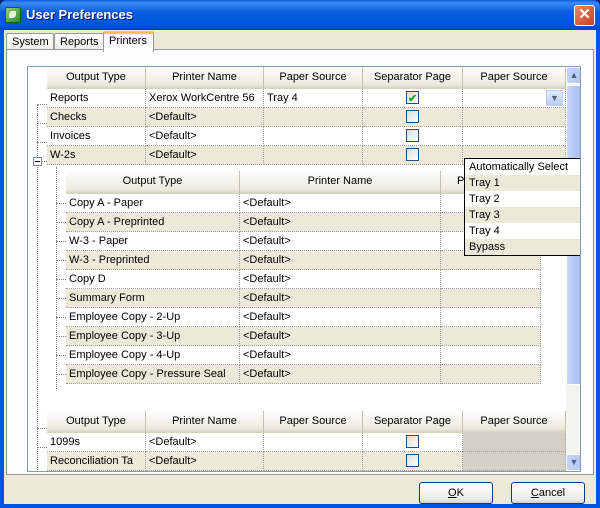 The image size is (600, 508). Describe the element at coordinates (153, 182) in the screenshot. I see `child-column-header-output-type: Output Type` at that location.